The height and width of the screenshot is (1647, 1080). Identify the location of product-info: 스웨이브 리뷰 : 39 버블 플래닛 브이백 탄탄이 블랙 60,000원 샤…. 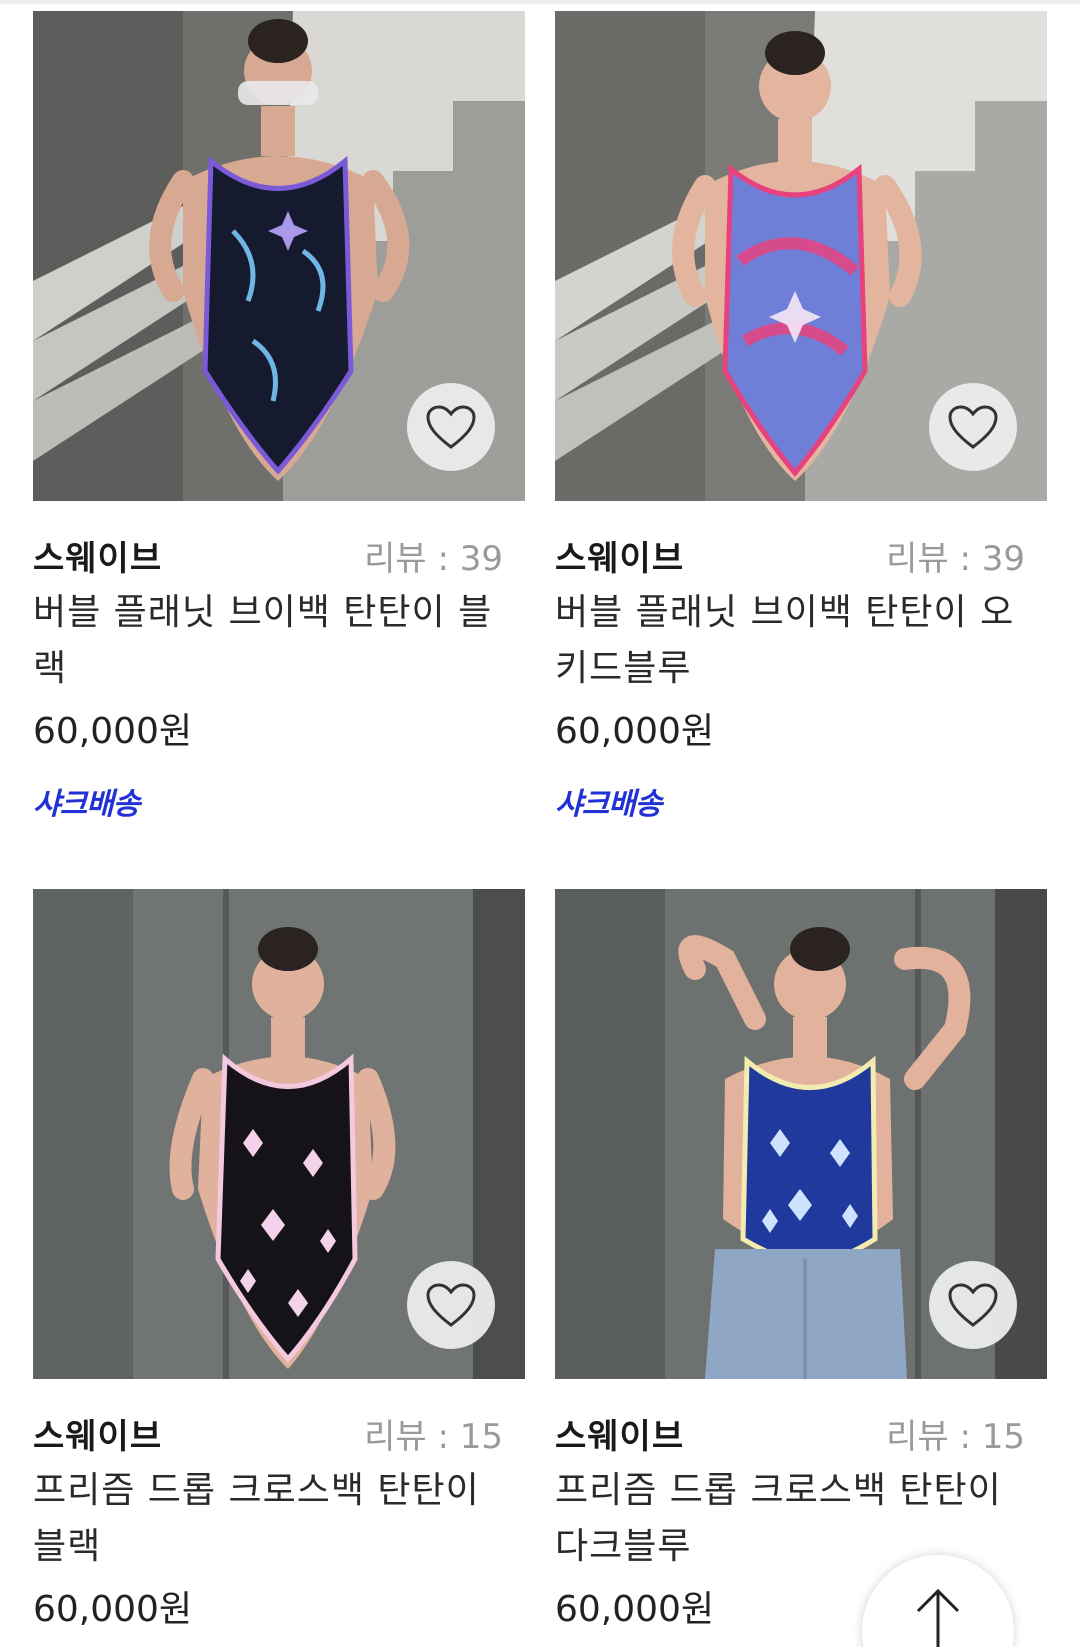
(279, 662).